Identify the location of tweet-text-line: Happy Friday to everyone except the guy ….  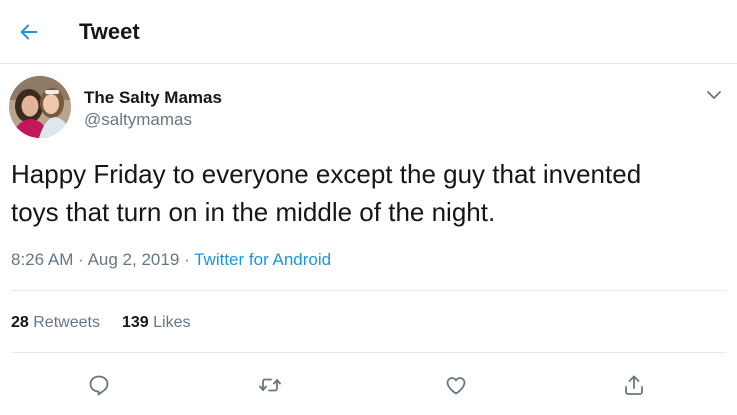
(326, 174).